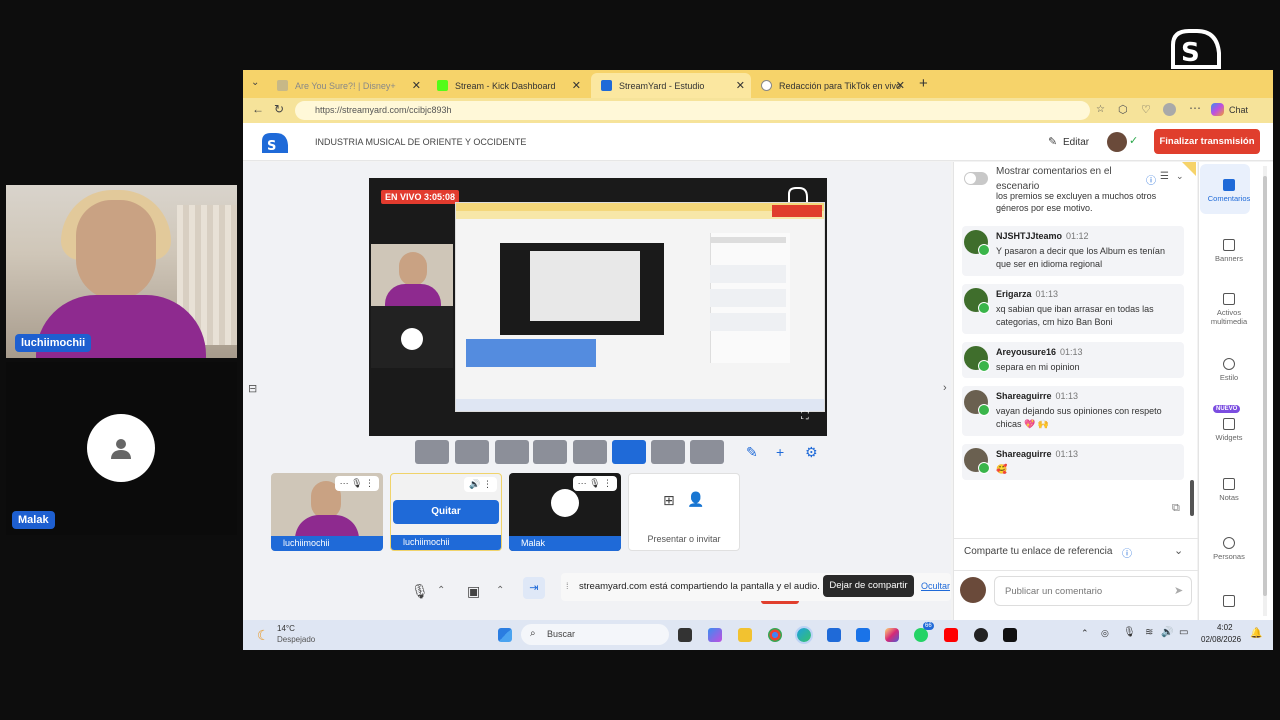  Describe the element at coordinates (1229, 251) in the screenshot. I see `nav-banners: Banners` at that location.